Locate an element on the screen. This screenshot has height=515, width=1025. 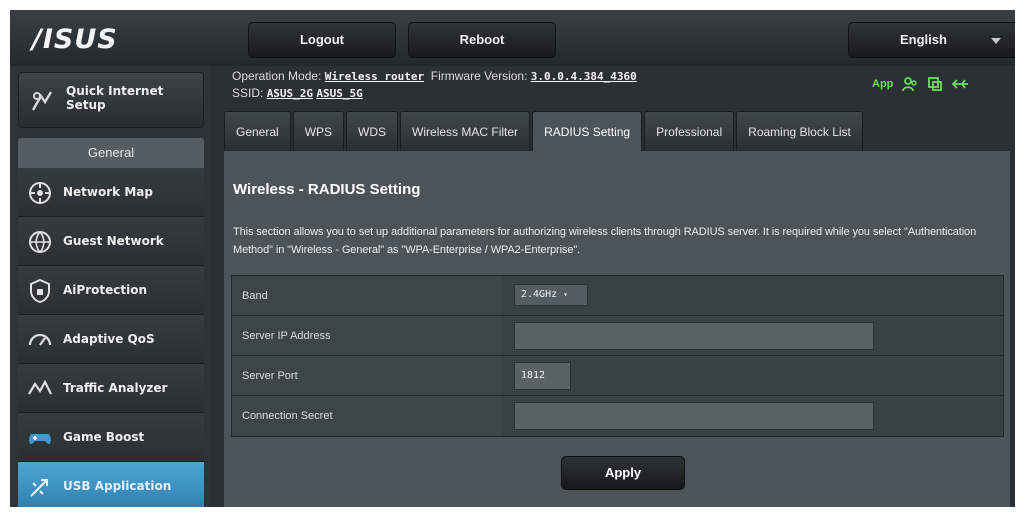
ssid-5g-link: ASUS_5G is located at coordinates (339, 93).